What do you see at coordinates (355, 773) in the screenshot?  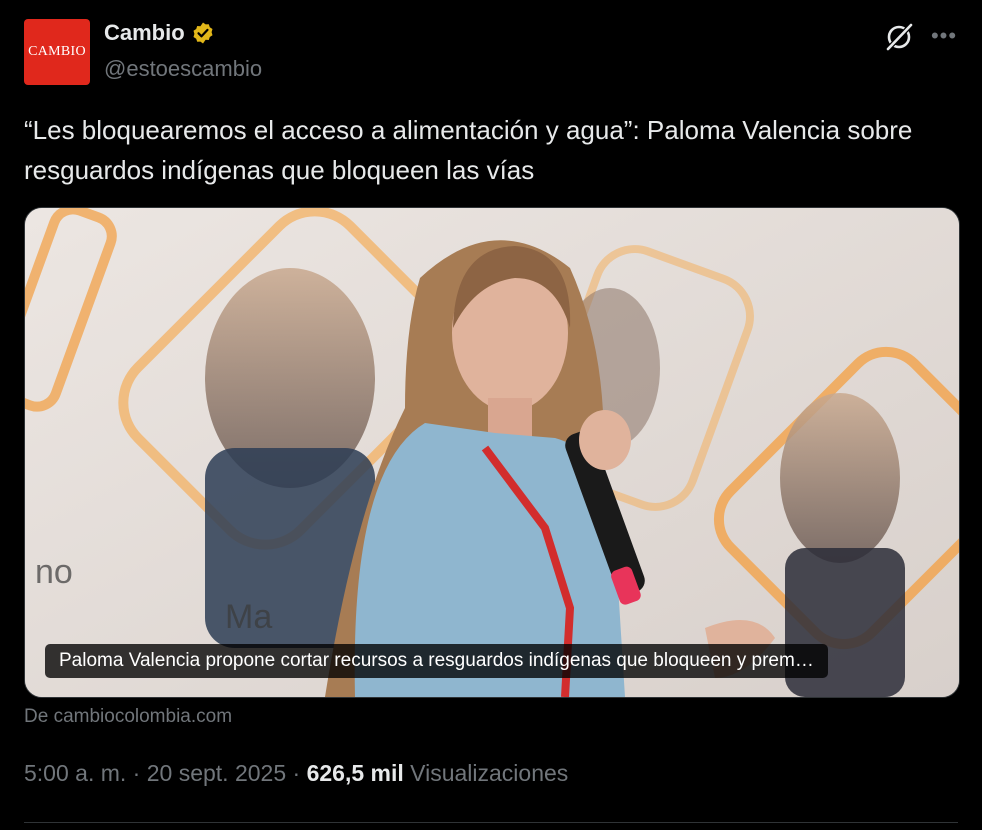 I see `views-count: 626,5 mil` at bounding box center [355, 773].